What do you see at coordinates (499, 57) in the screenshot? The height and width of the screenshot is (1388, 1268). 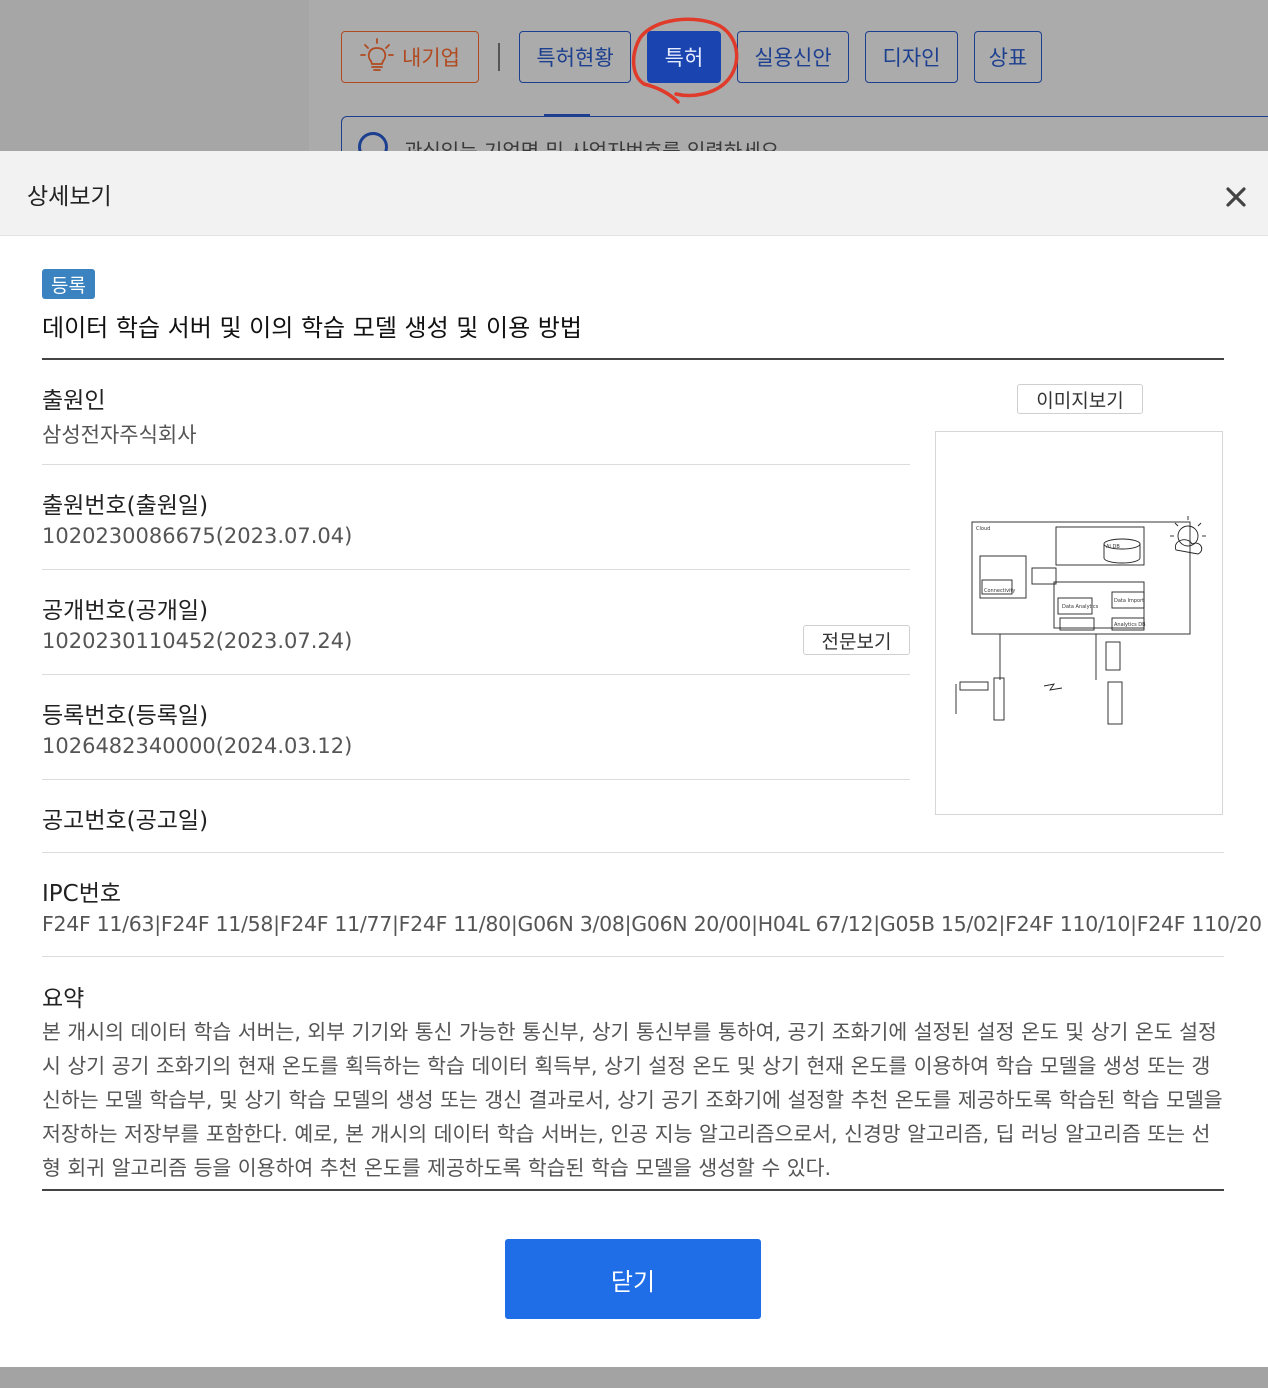 I see `tab-divider` at bounding box center [499, 57].